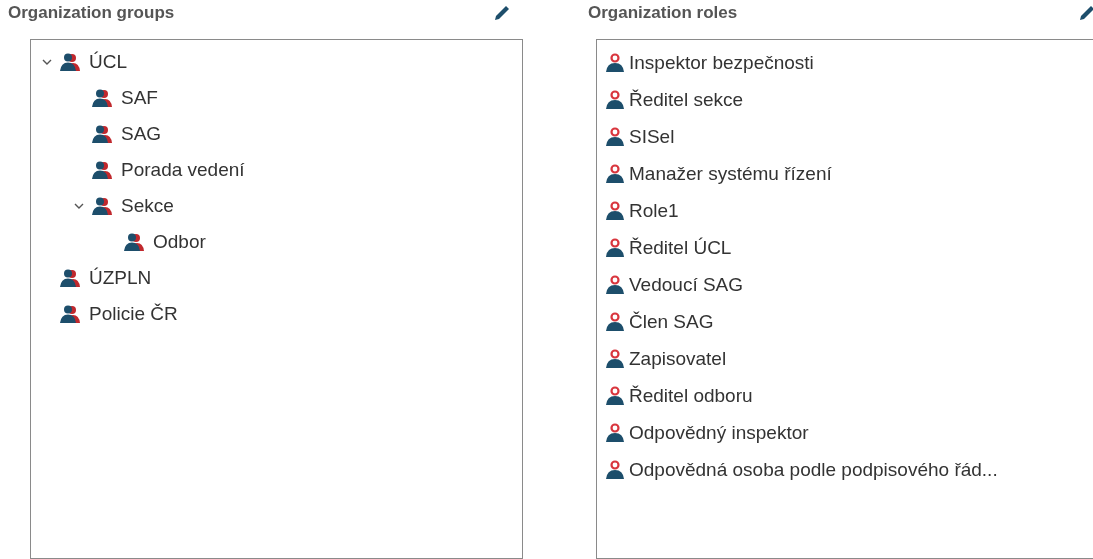  Describe the element at coordinates (686, 99) in the screenshot. I see `role-item: Ředitel sekce` at that location.